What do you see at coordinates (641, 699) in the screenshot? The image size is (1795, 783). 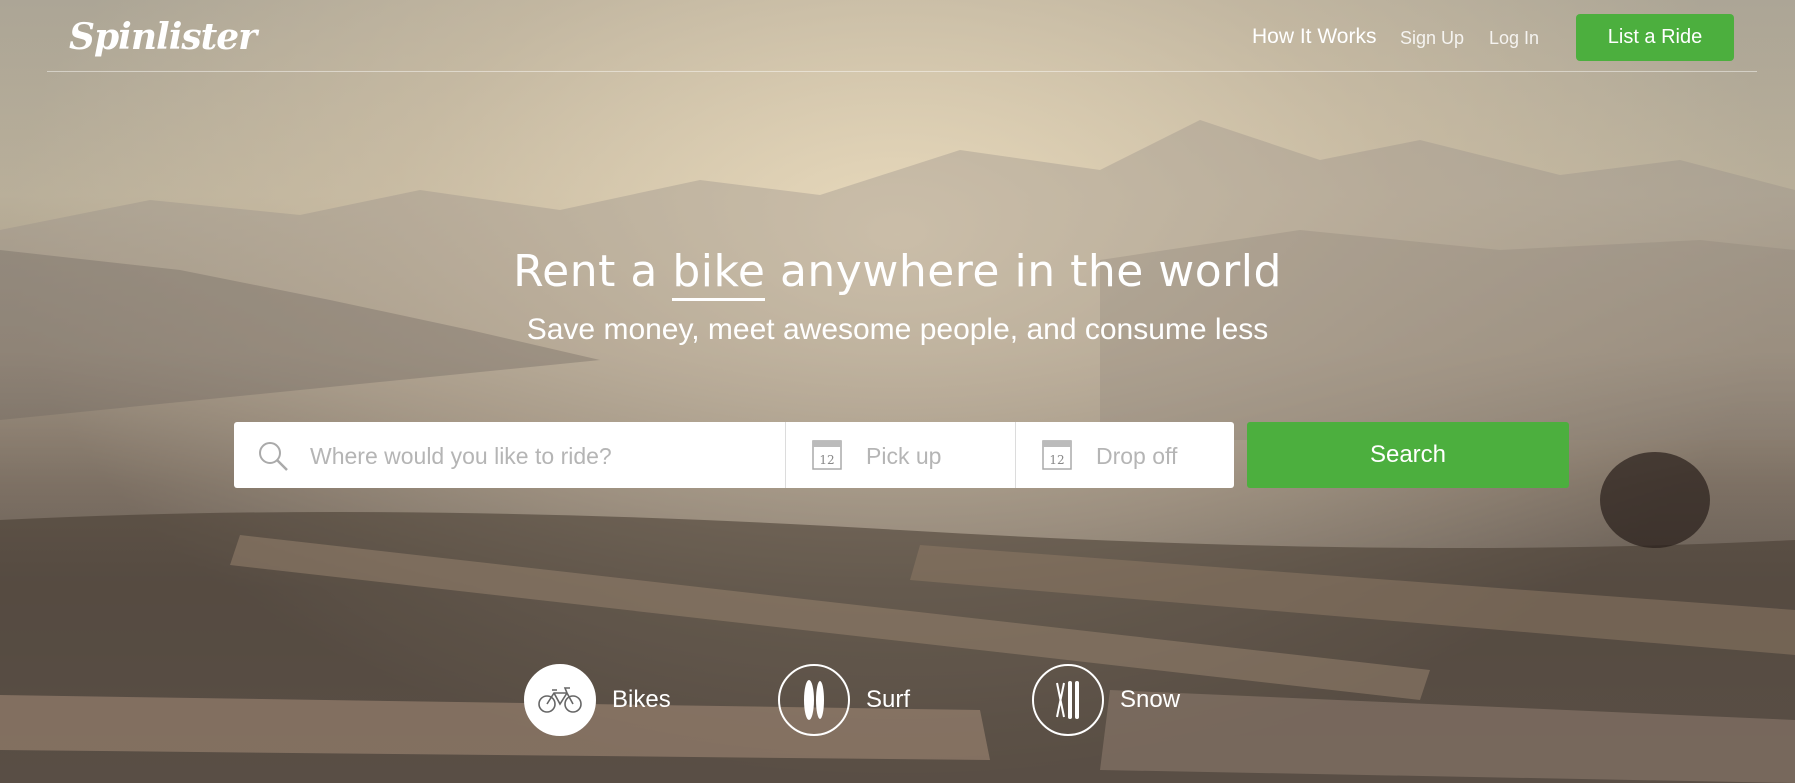 I see `category-label: Bikes` at bounding box center [641, 699].